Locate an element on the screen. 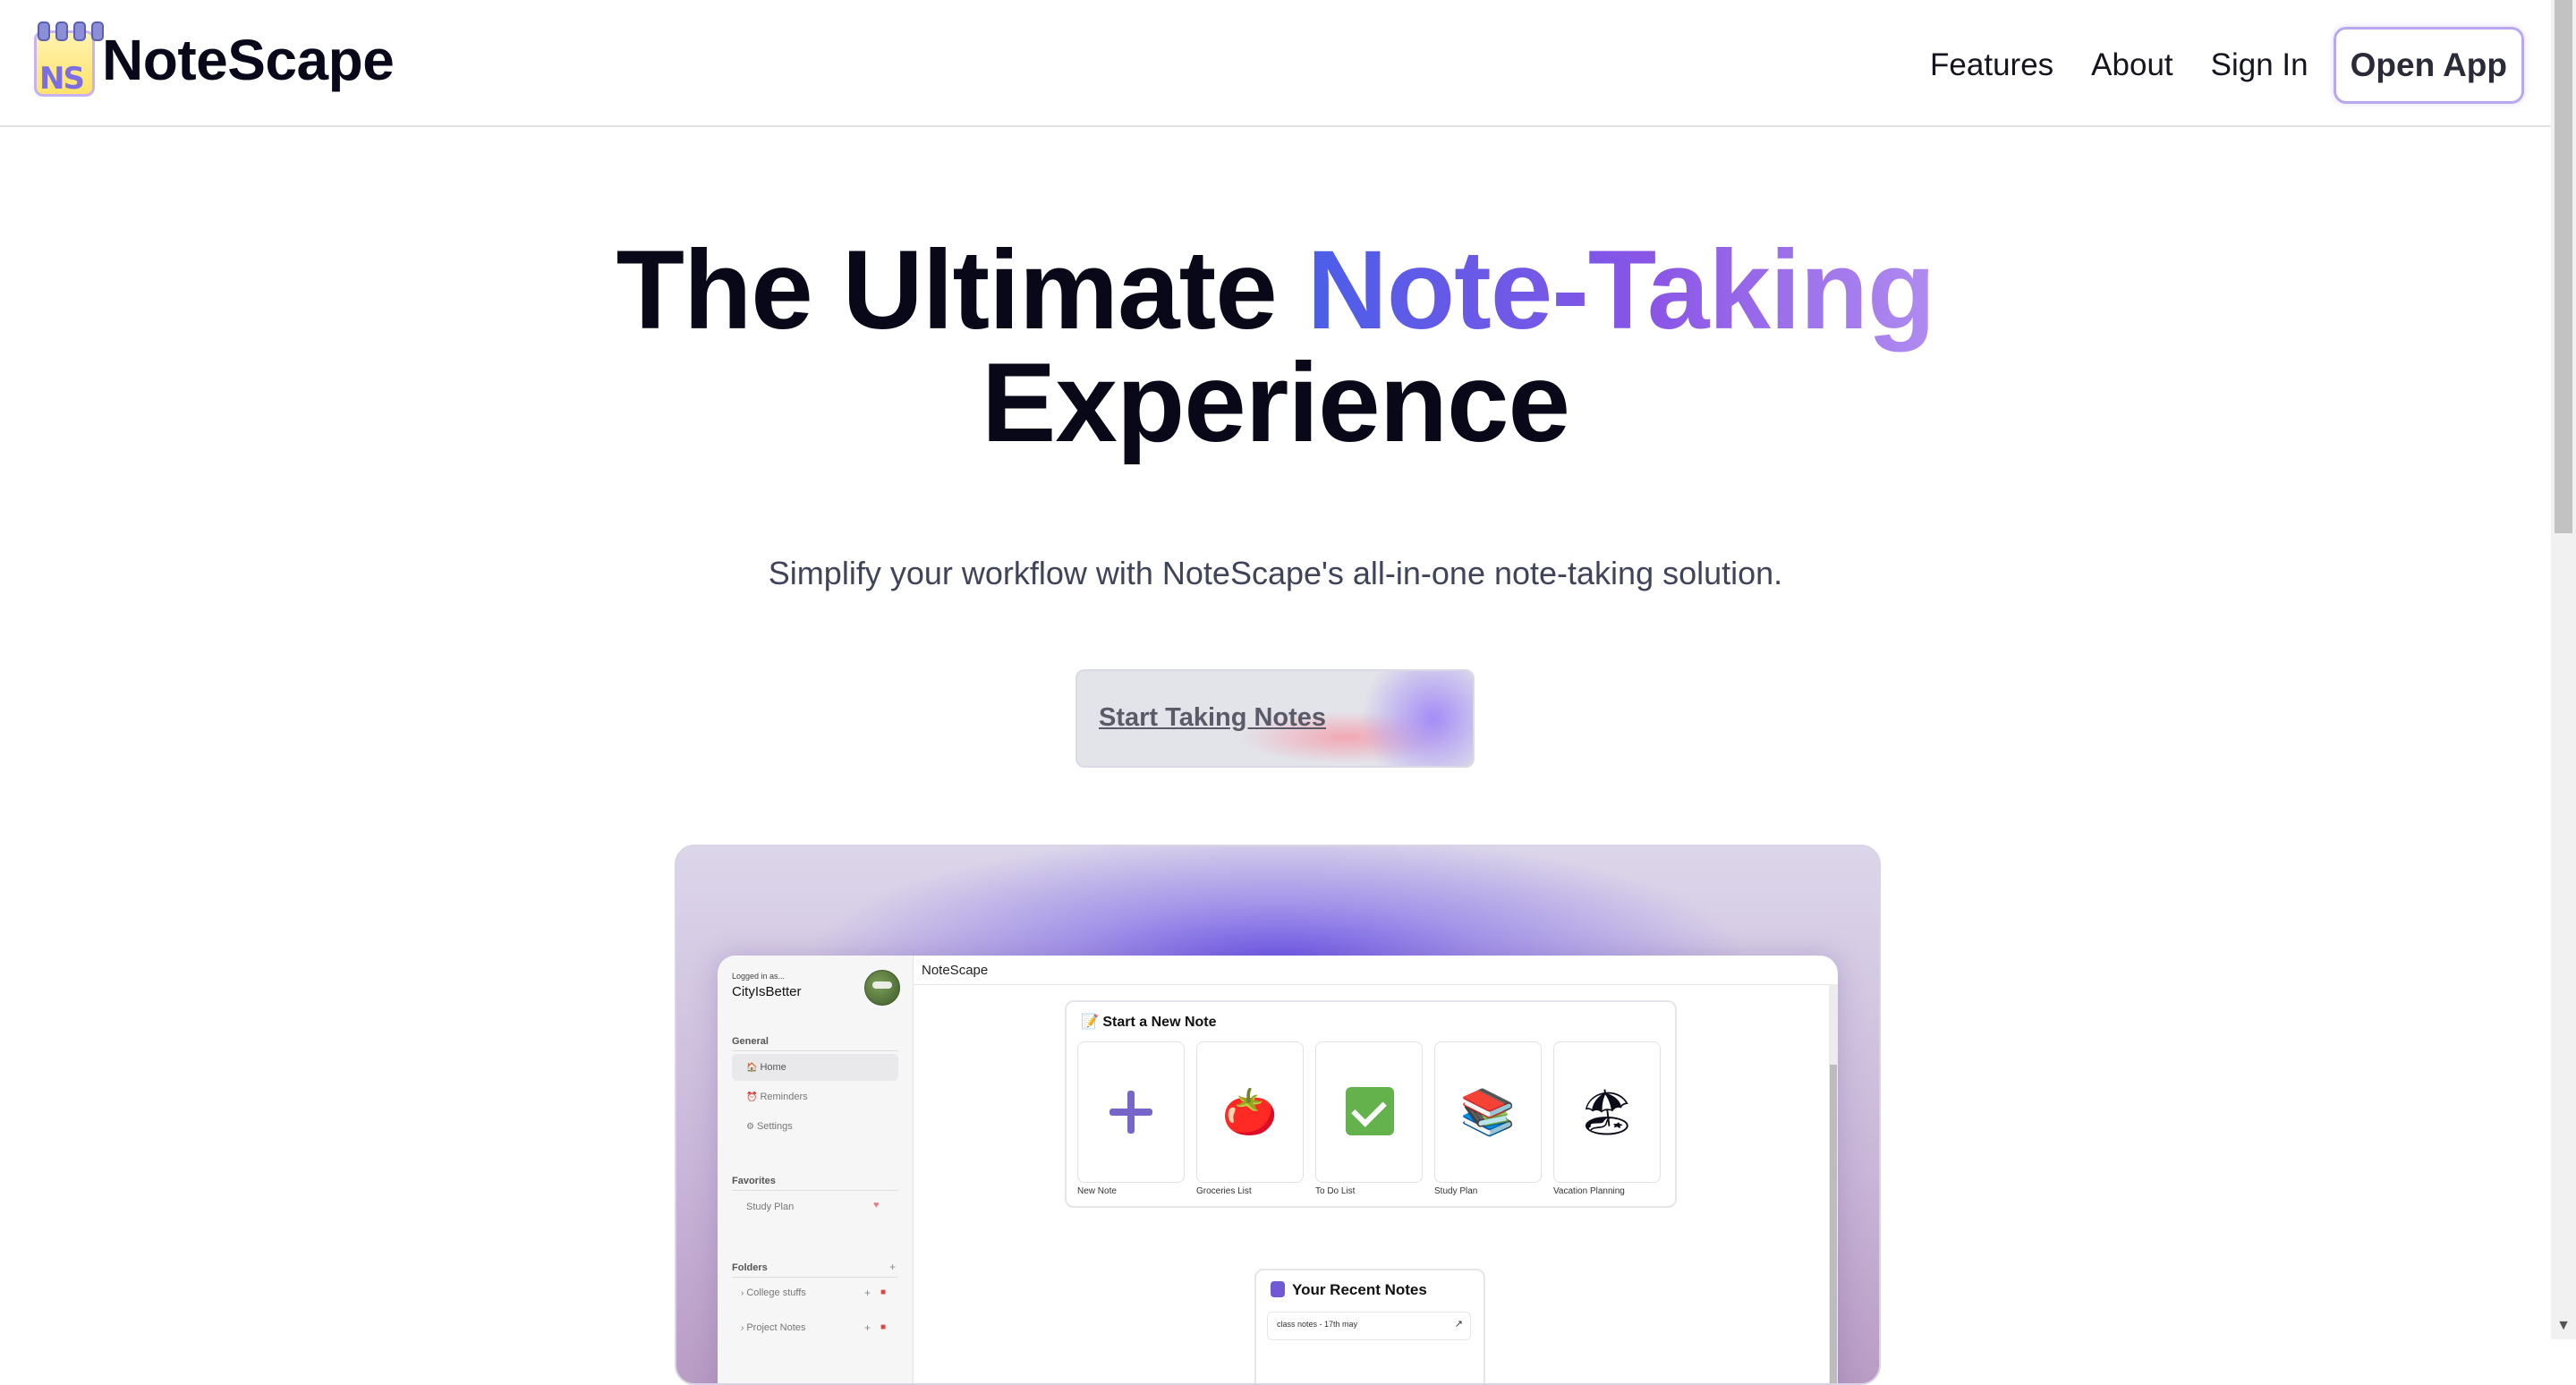  top-nav: Features About Sign In Open App is located at coordinates (2208, 65).